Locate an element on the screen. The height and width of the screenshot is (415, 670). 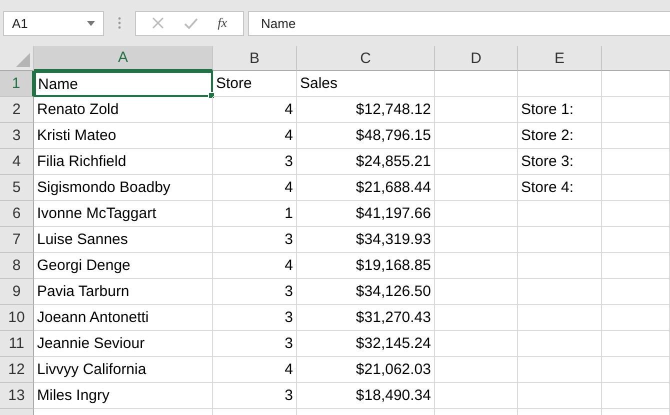
table-cell: $32,145.24 is located at coordinates (366, 344).